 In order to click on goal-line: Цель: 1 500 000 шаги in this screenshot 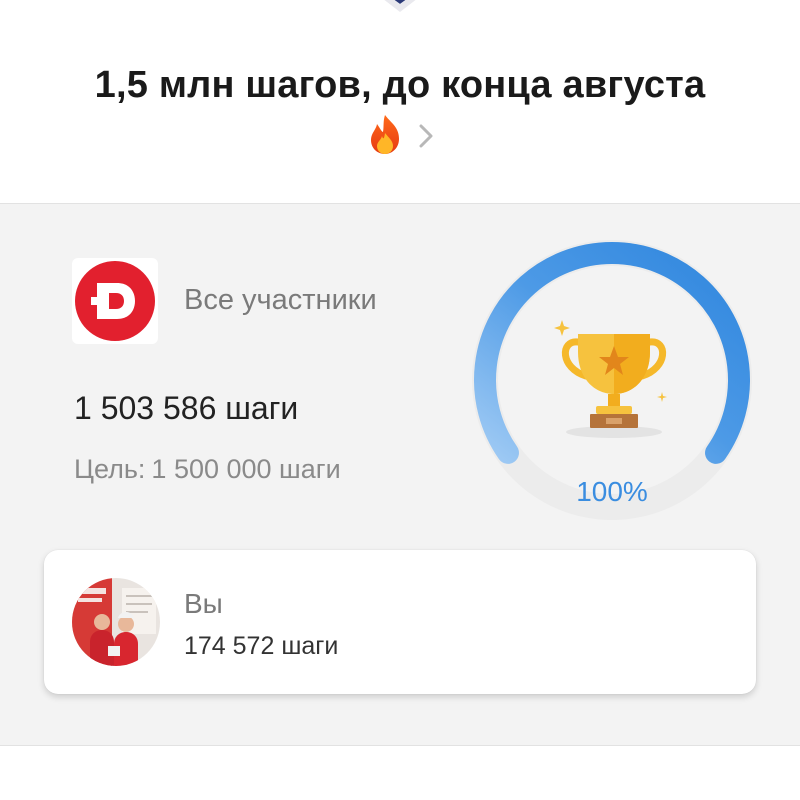, I will do `click(207, 469)`.